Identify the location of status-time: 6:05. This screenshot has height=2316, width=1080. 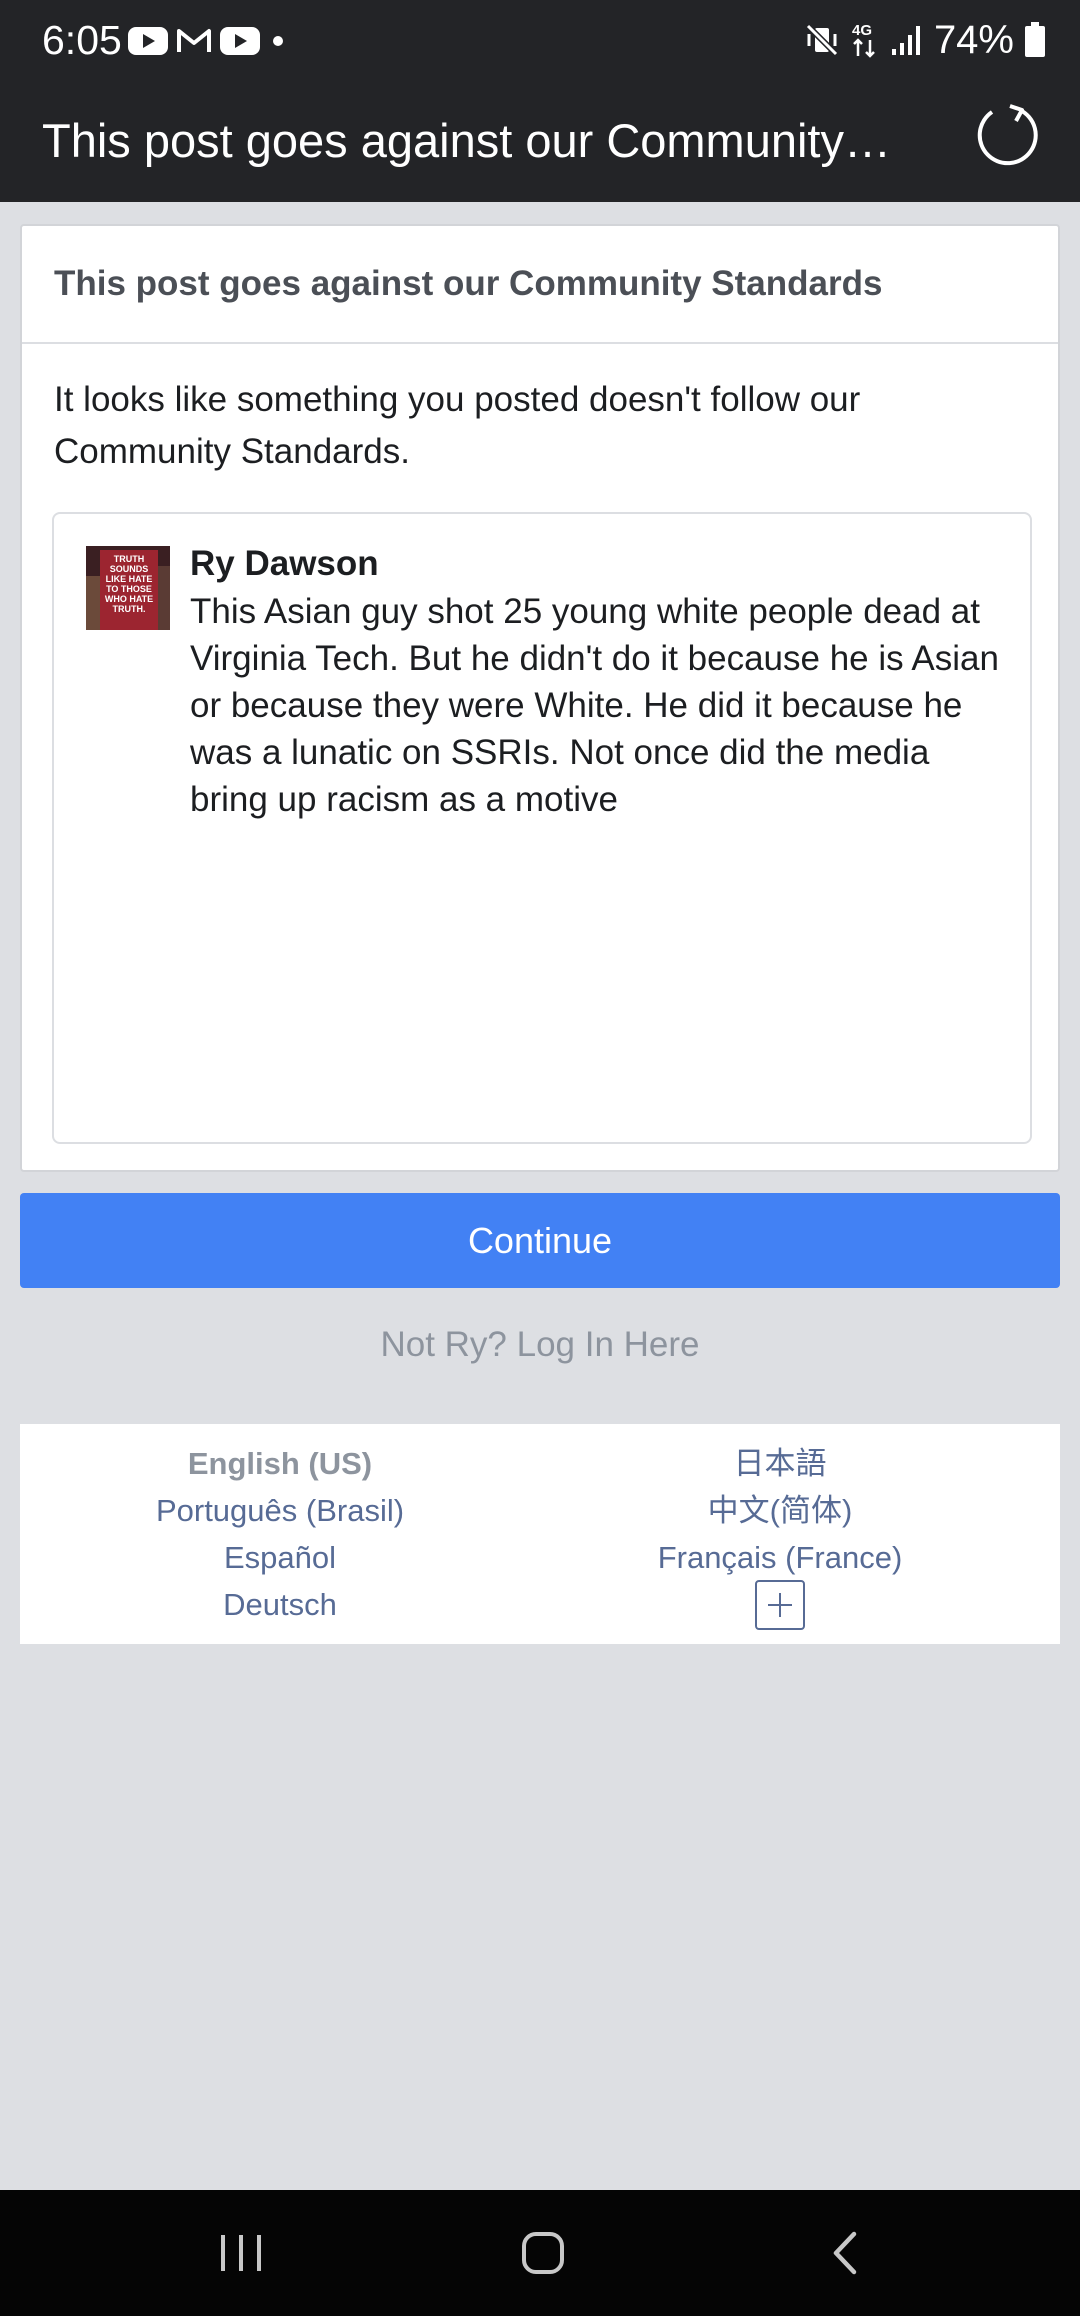
(82, 40).